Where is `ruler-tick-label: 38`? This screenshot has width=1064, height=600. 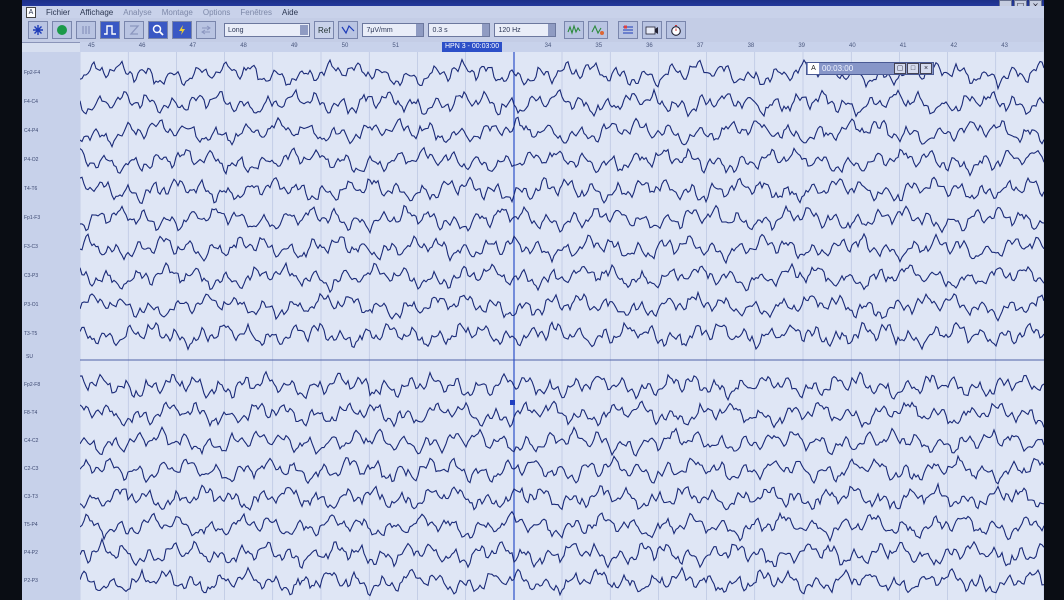
ruler-tick-label: 38 is located at coordinates (751, 46).